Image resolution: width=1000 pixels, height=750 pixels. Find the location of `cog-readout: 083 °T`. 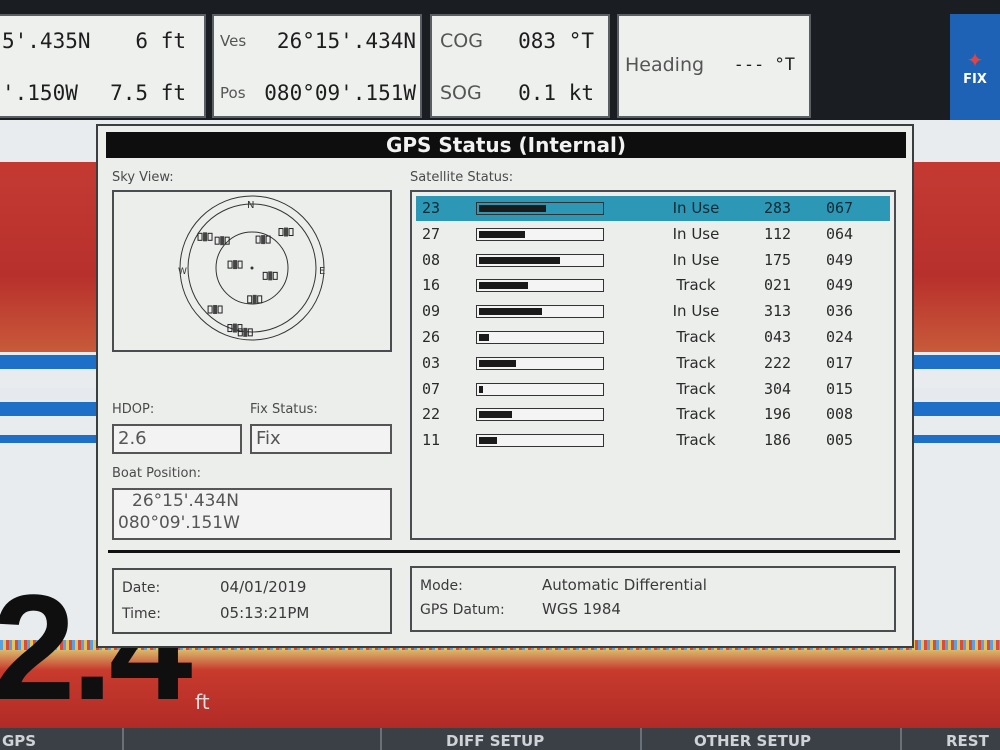

cog-readout: 083 °T is located at coordinates (556, 41).